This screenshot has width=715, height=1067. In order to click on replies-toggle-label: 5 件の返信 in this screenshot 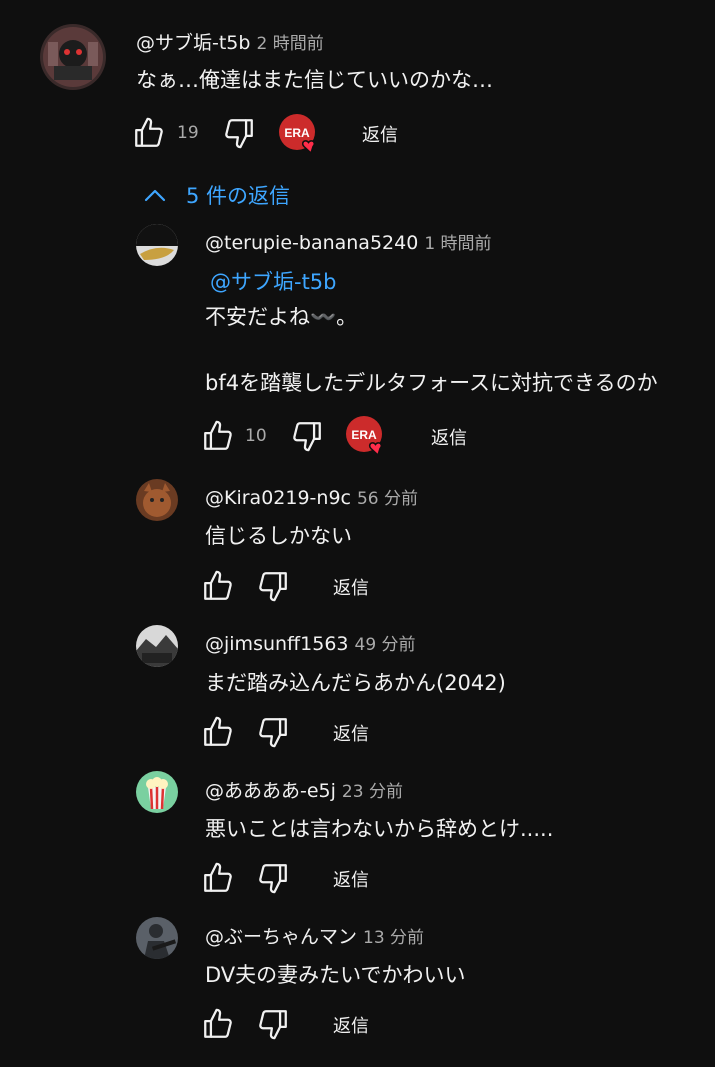, I will do `click(238, 196)`.